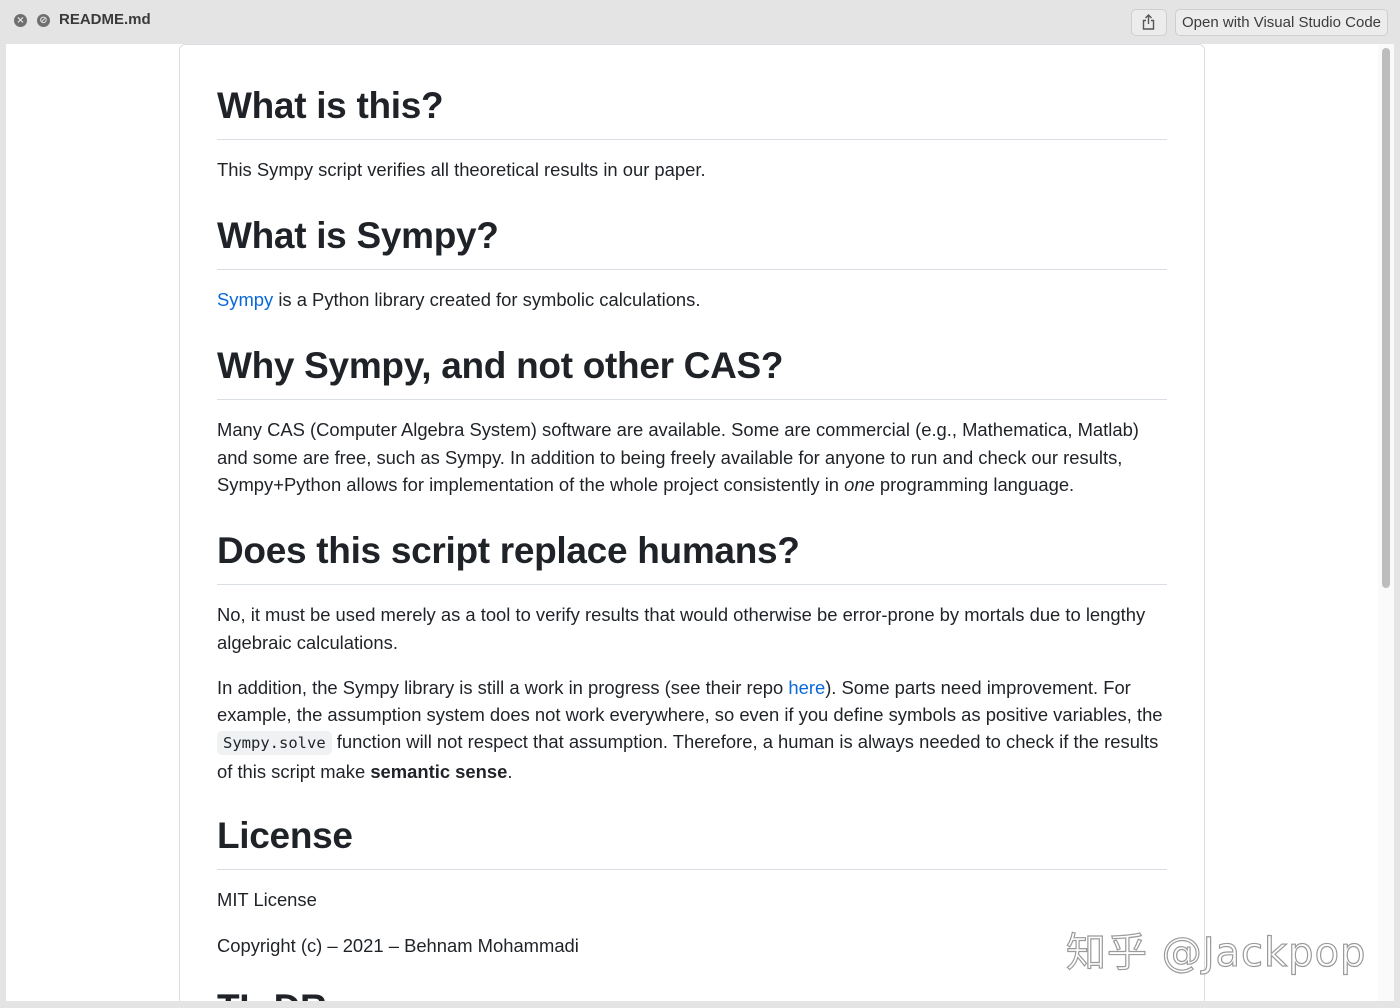 The image size is (1400, 1008). Describe the element at coordinates (267, 900) in the screenshot. I see `paragraph: MIT License` at that location.